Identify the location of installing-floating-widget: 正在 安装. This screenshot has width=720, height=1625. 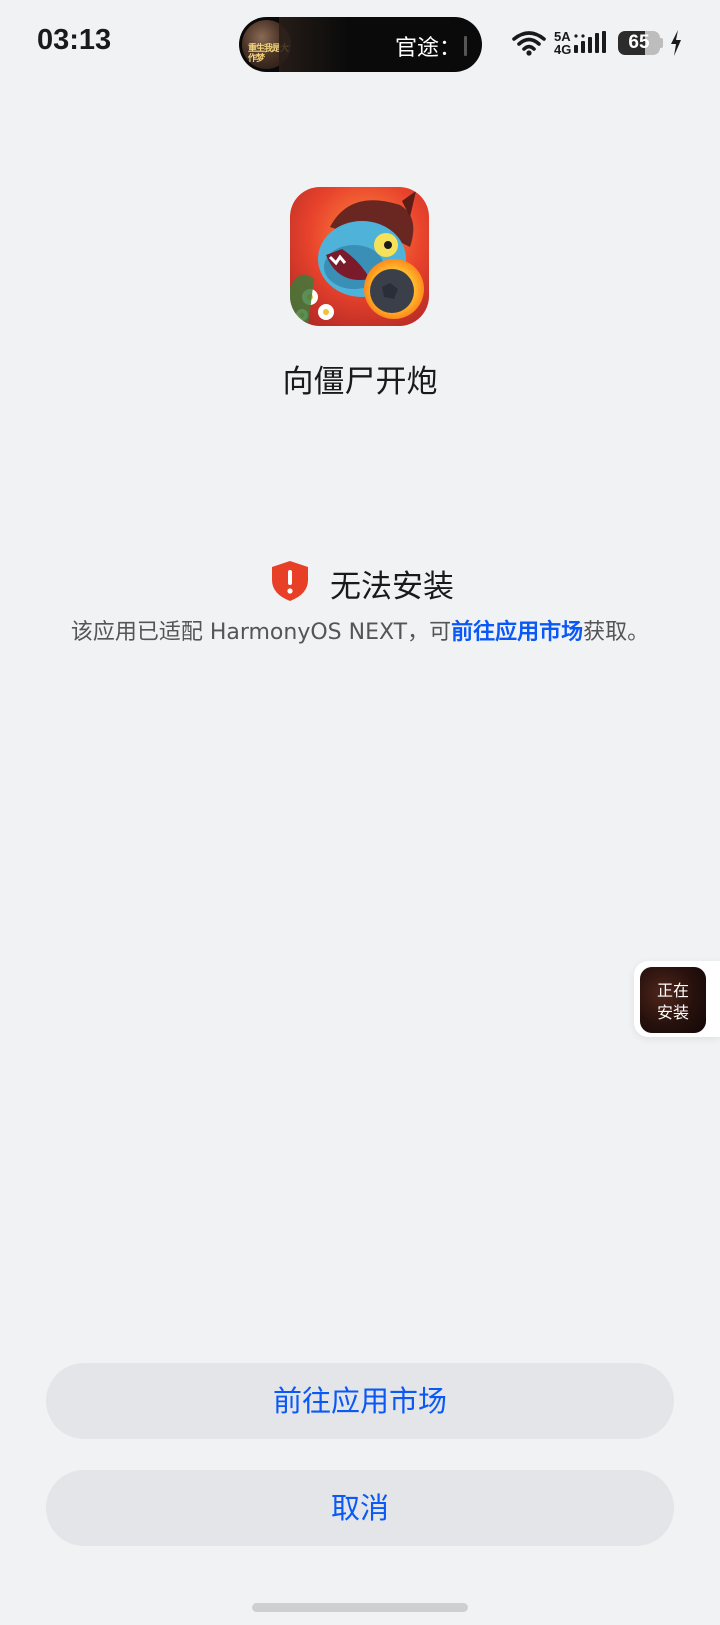
(677, 999).